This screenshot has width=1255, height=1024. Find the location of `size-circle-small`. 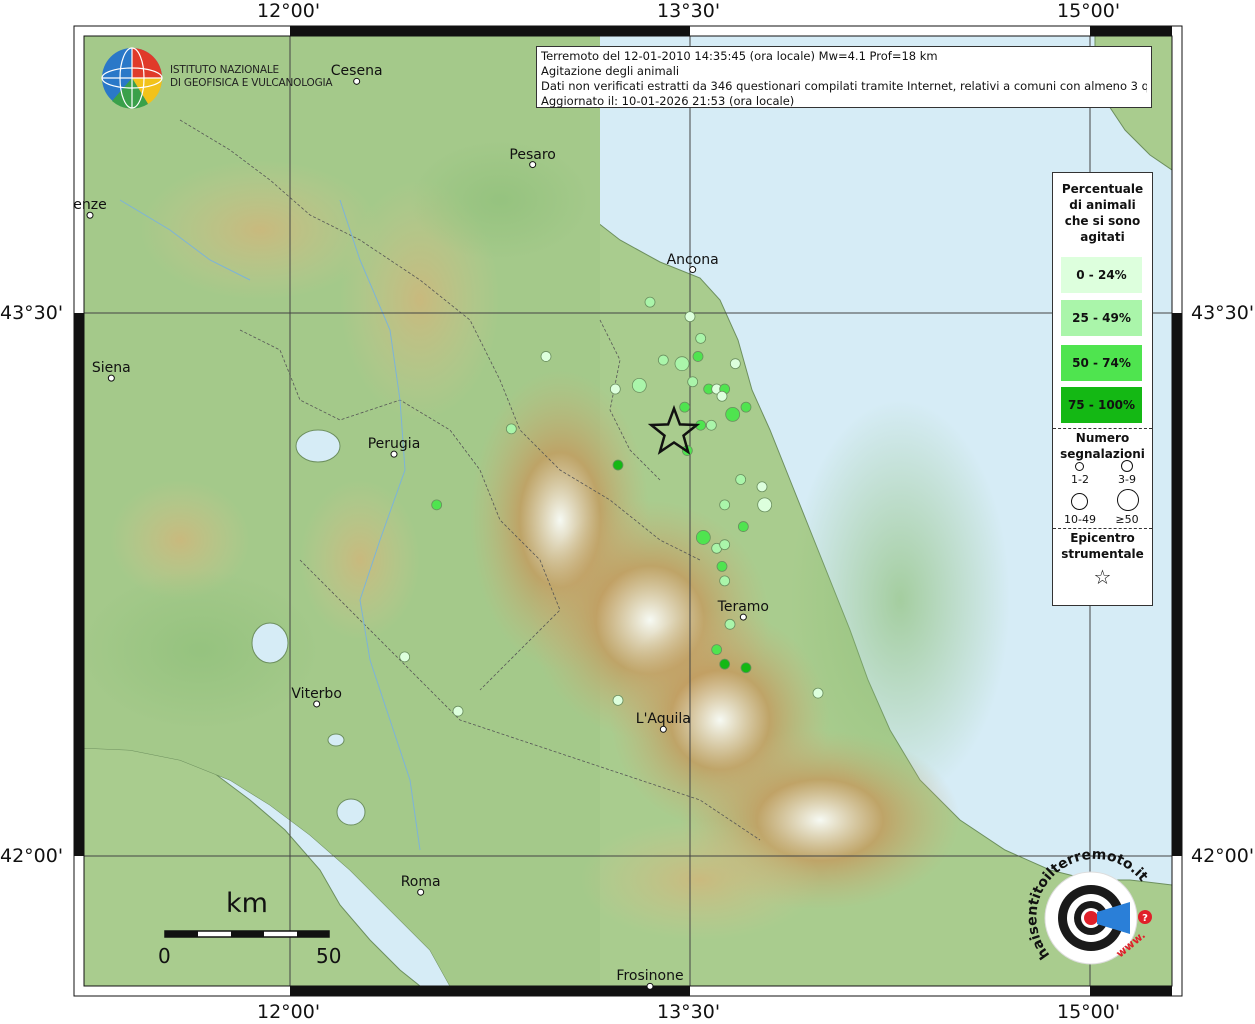

size-circle-small is located at coordinates (1079, 466).